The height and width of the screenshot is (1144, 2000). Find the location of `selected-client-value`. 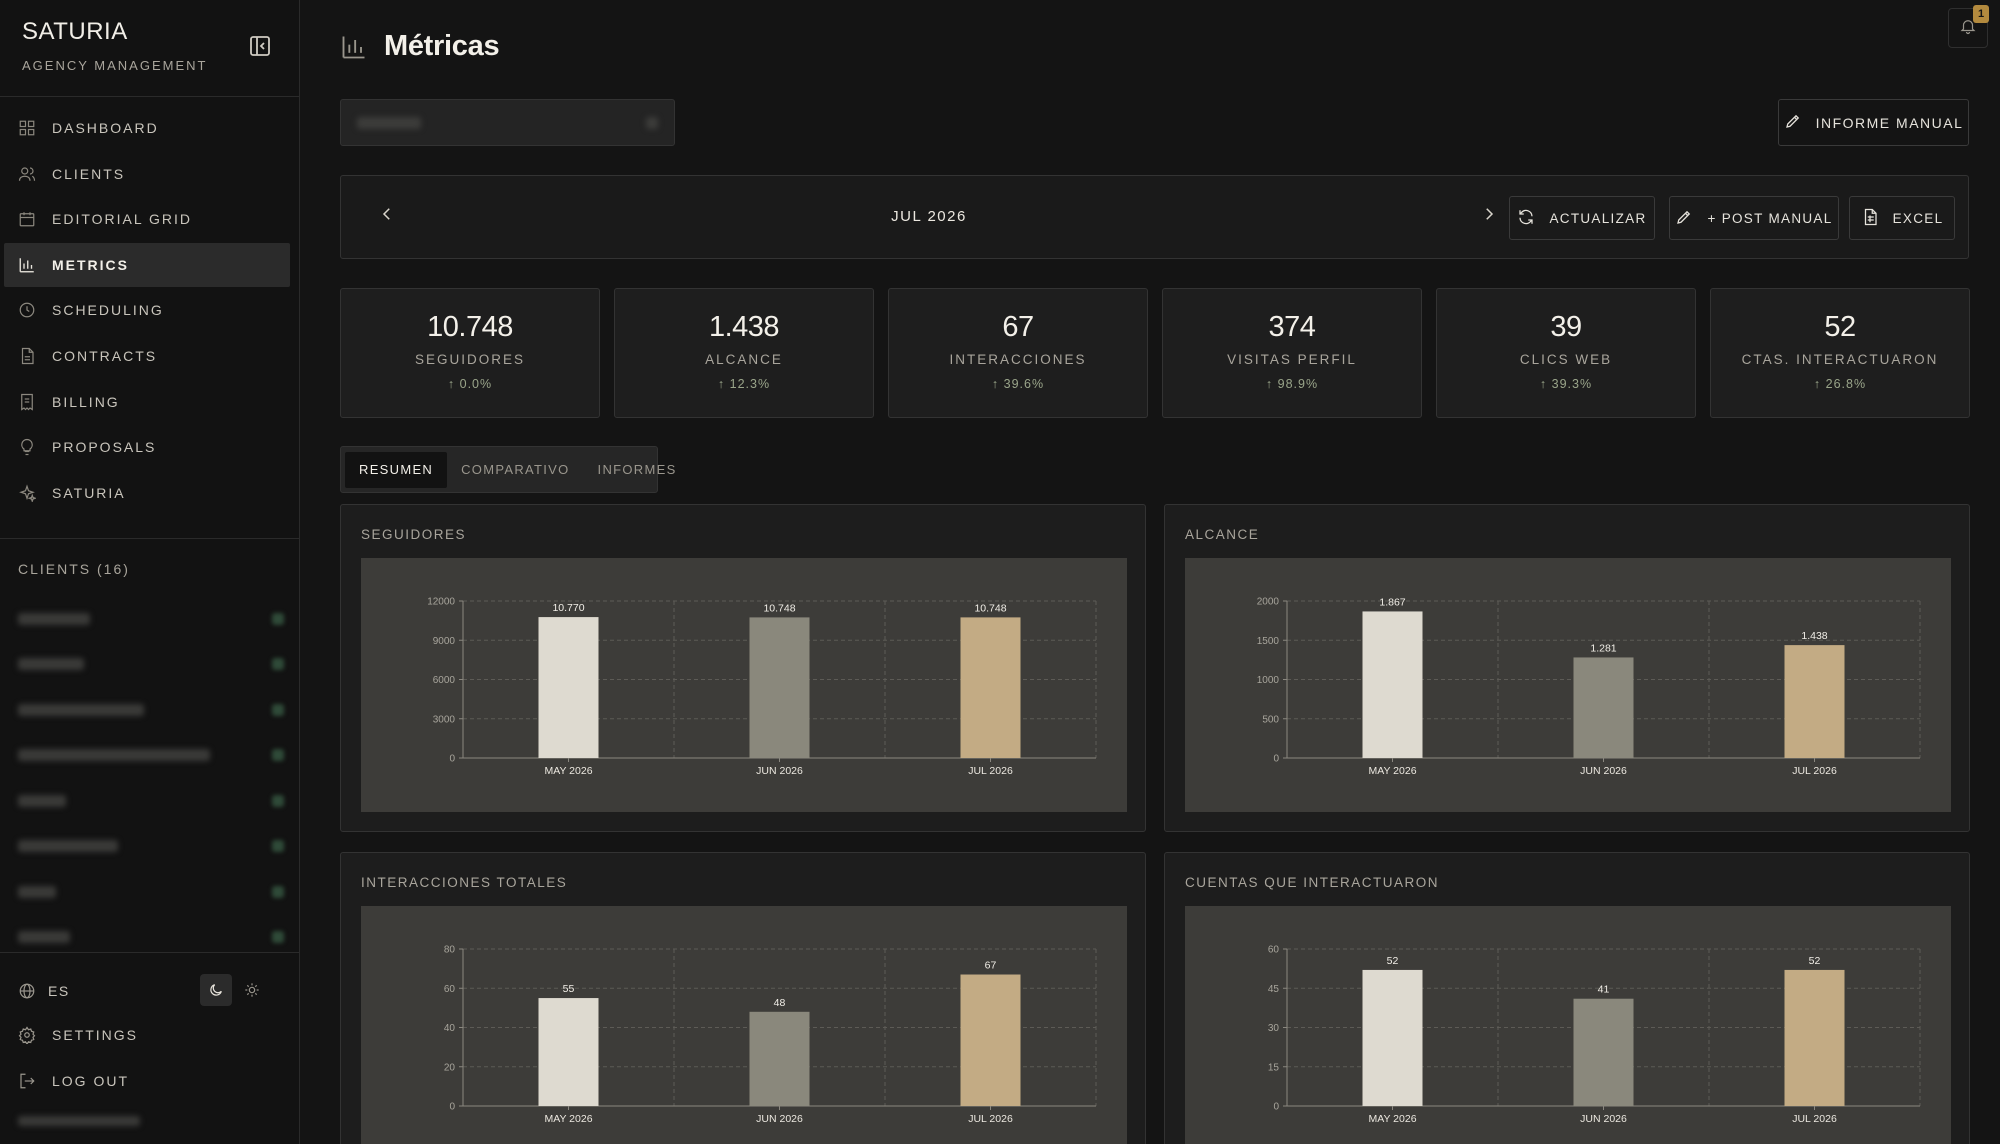

selected-client-value is located at coordinates (389, 122).